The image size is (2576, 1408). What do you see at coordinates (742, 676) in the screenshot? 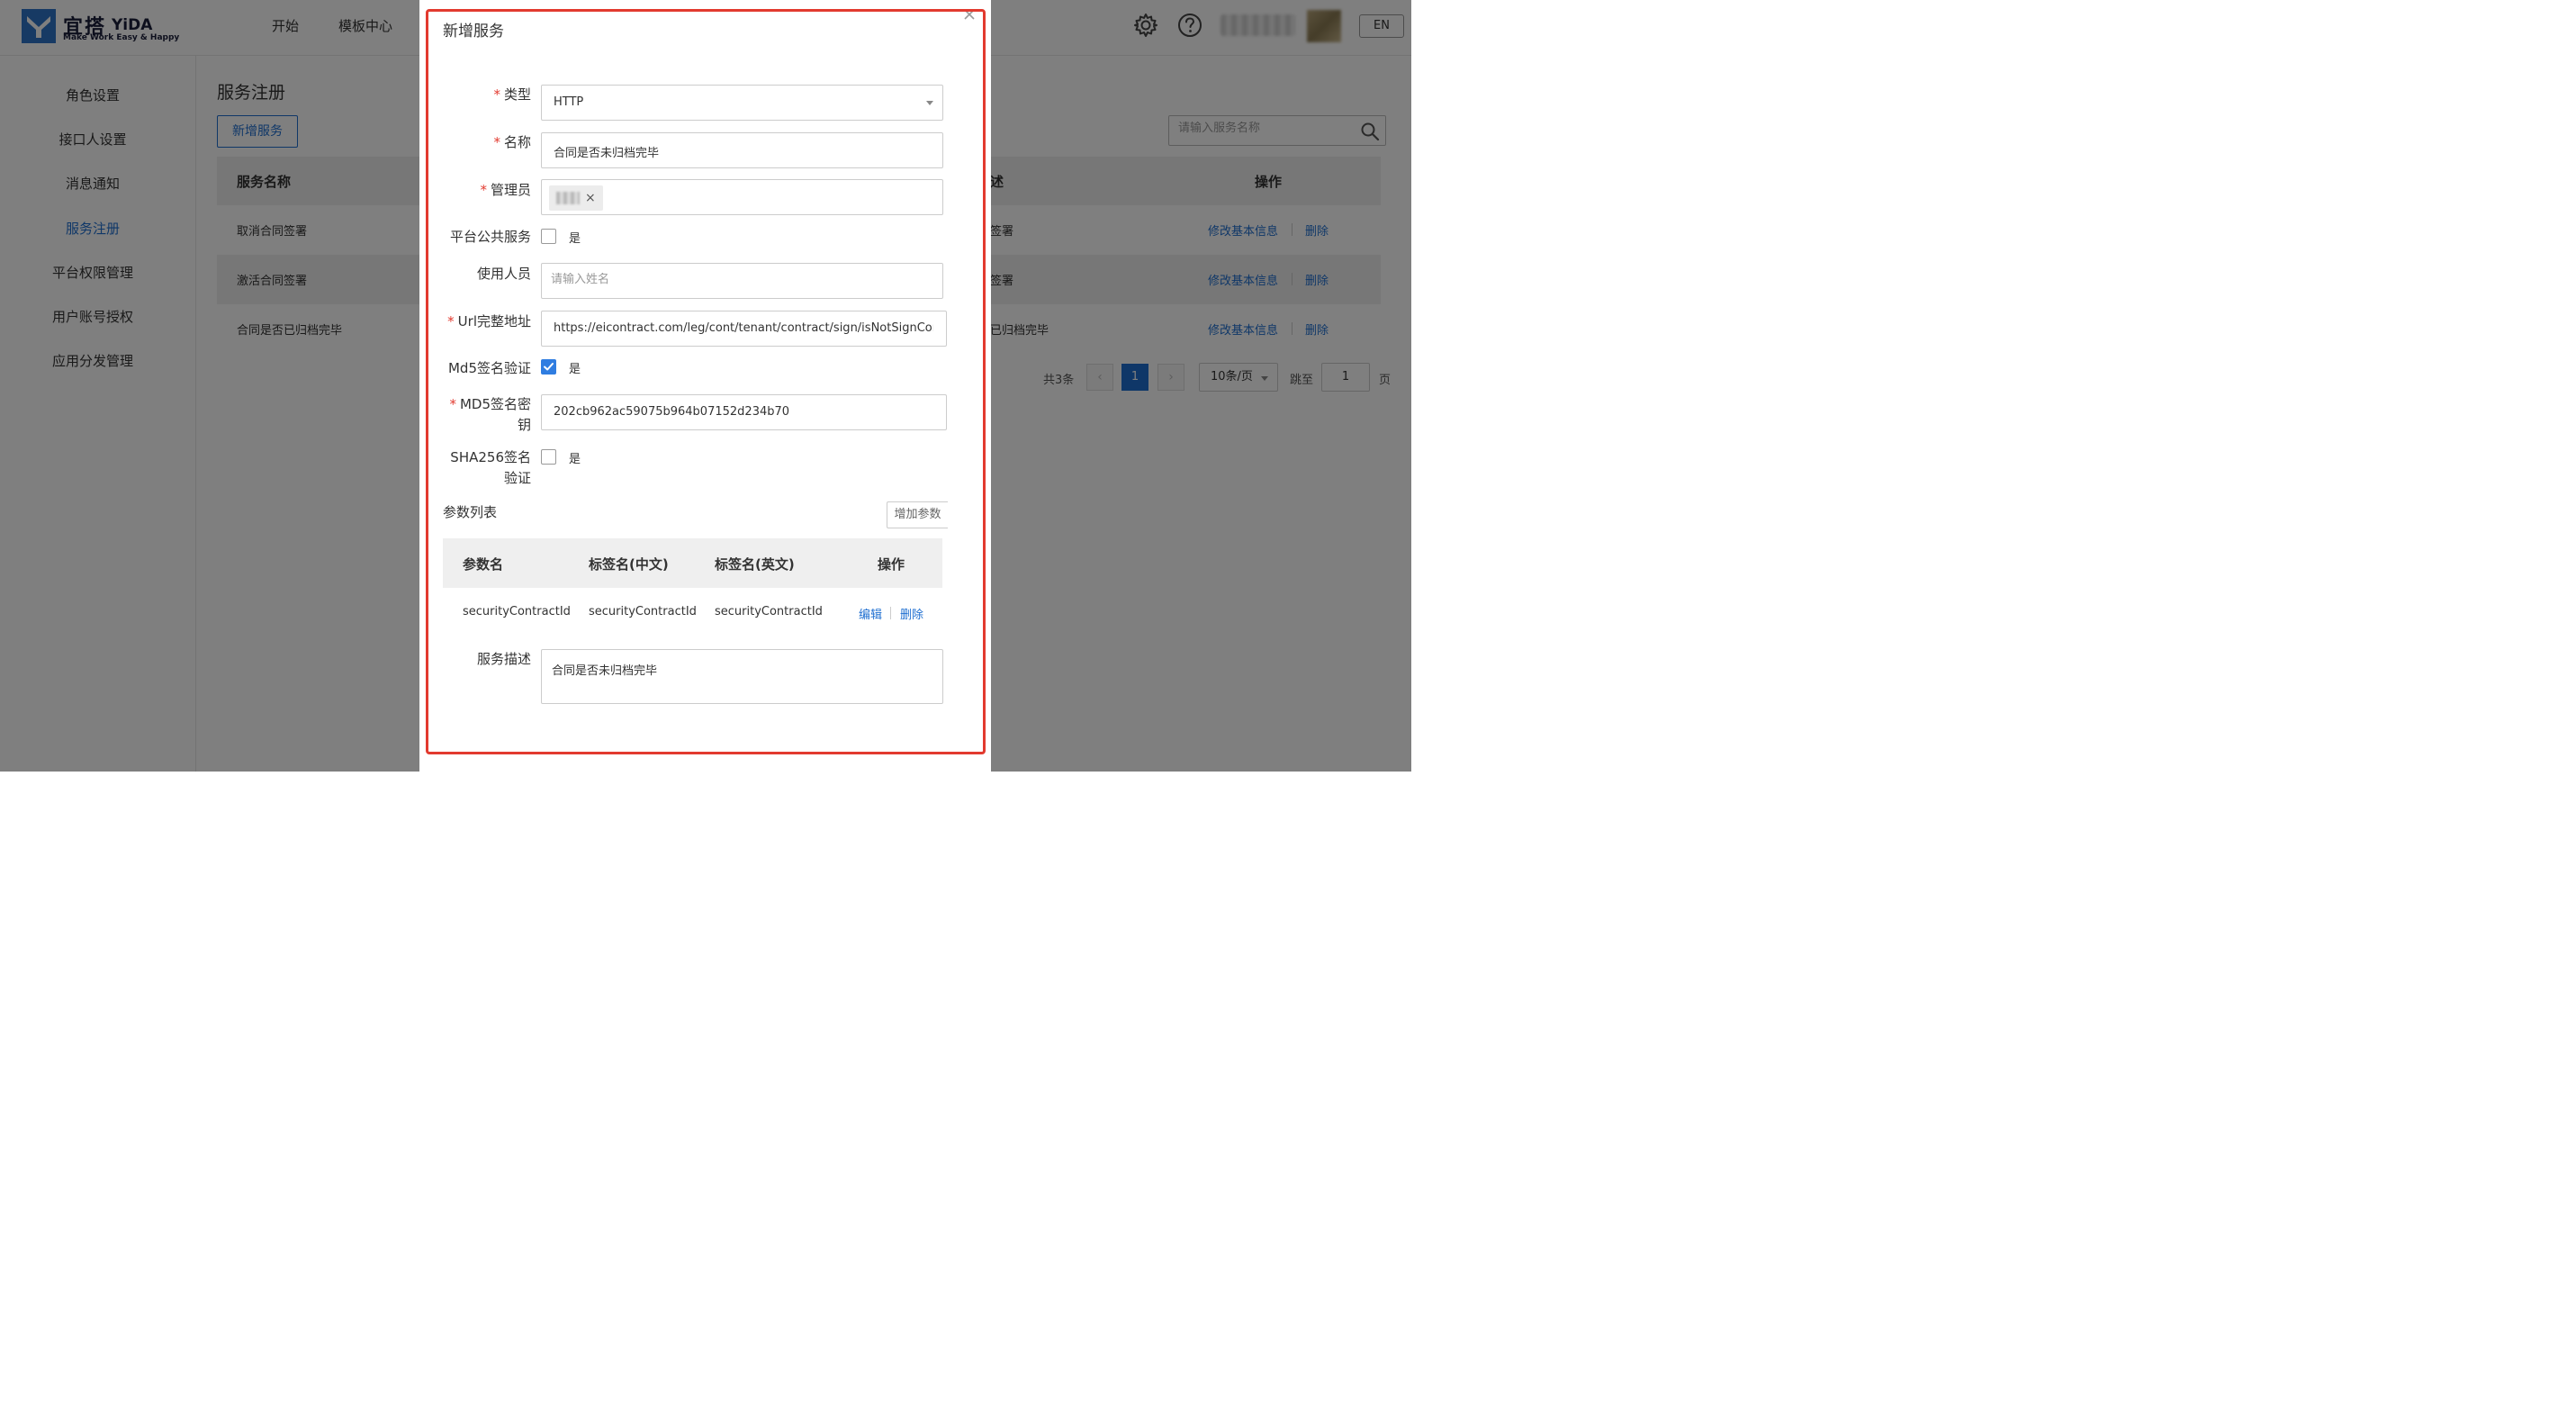
I see `description-textarea: 合同是否未归档完毕` at bounding box center [742, 676].